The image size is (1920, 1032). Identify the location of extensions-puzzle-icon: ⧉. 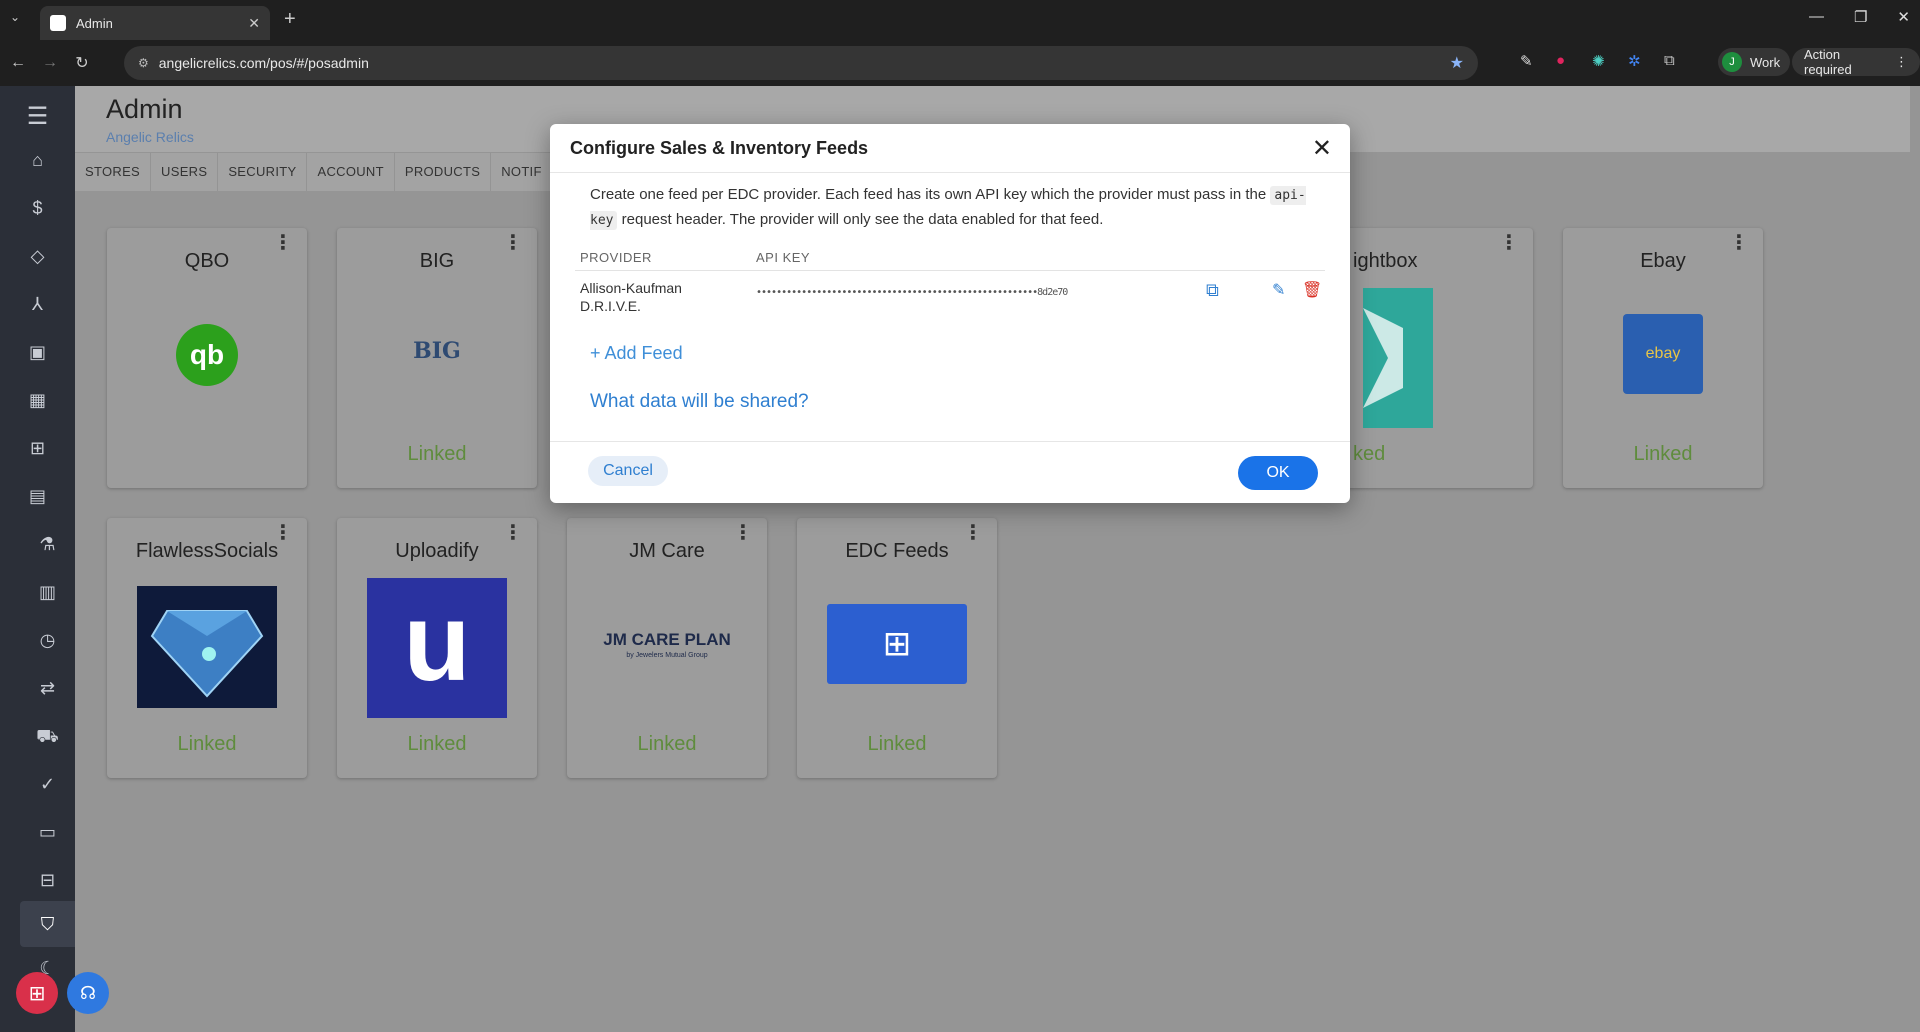
(1669, 60).